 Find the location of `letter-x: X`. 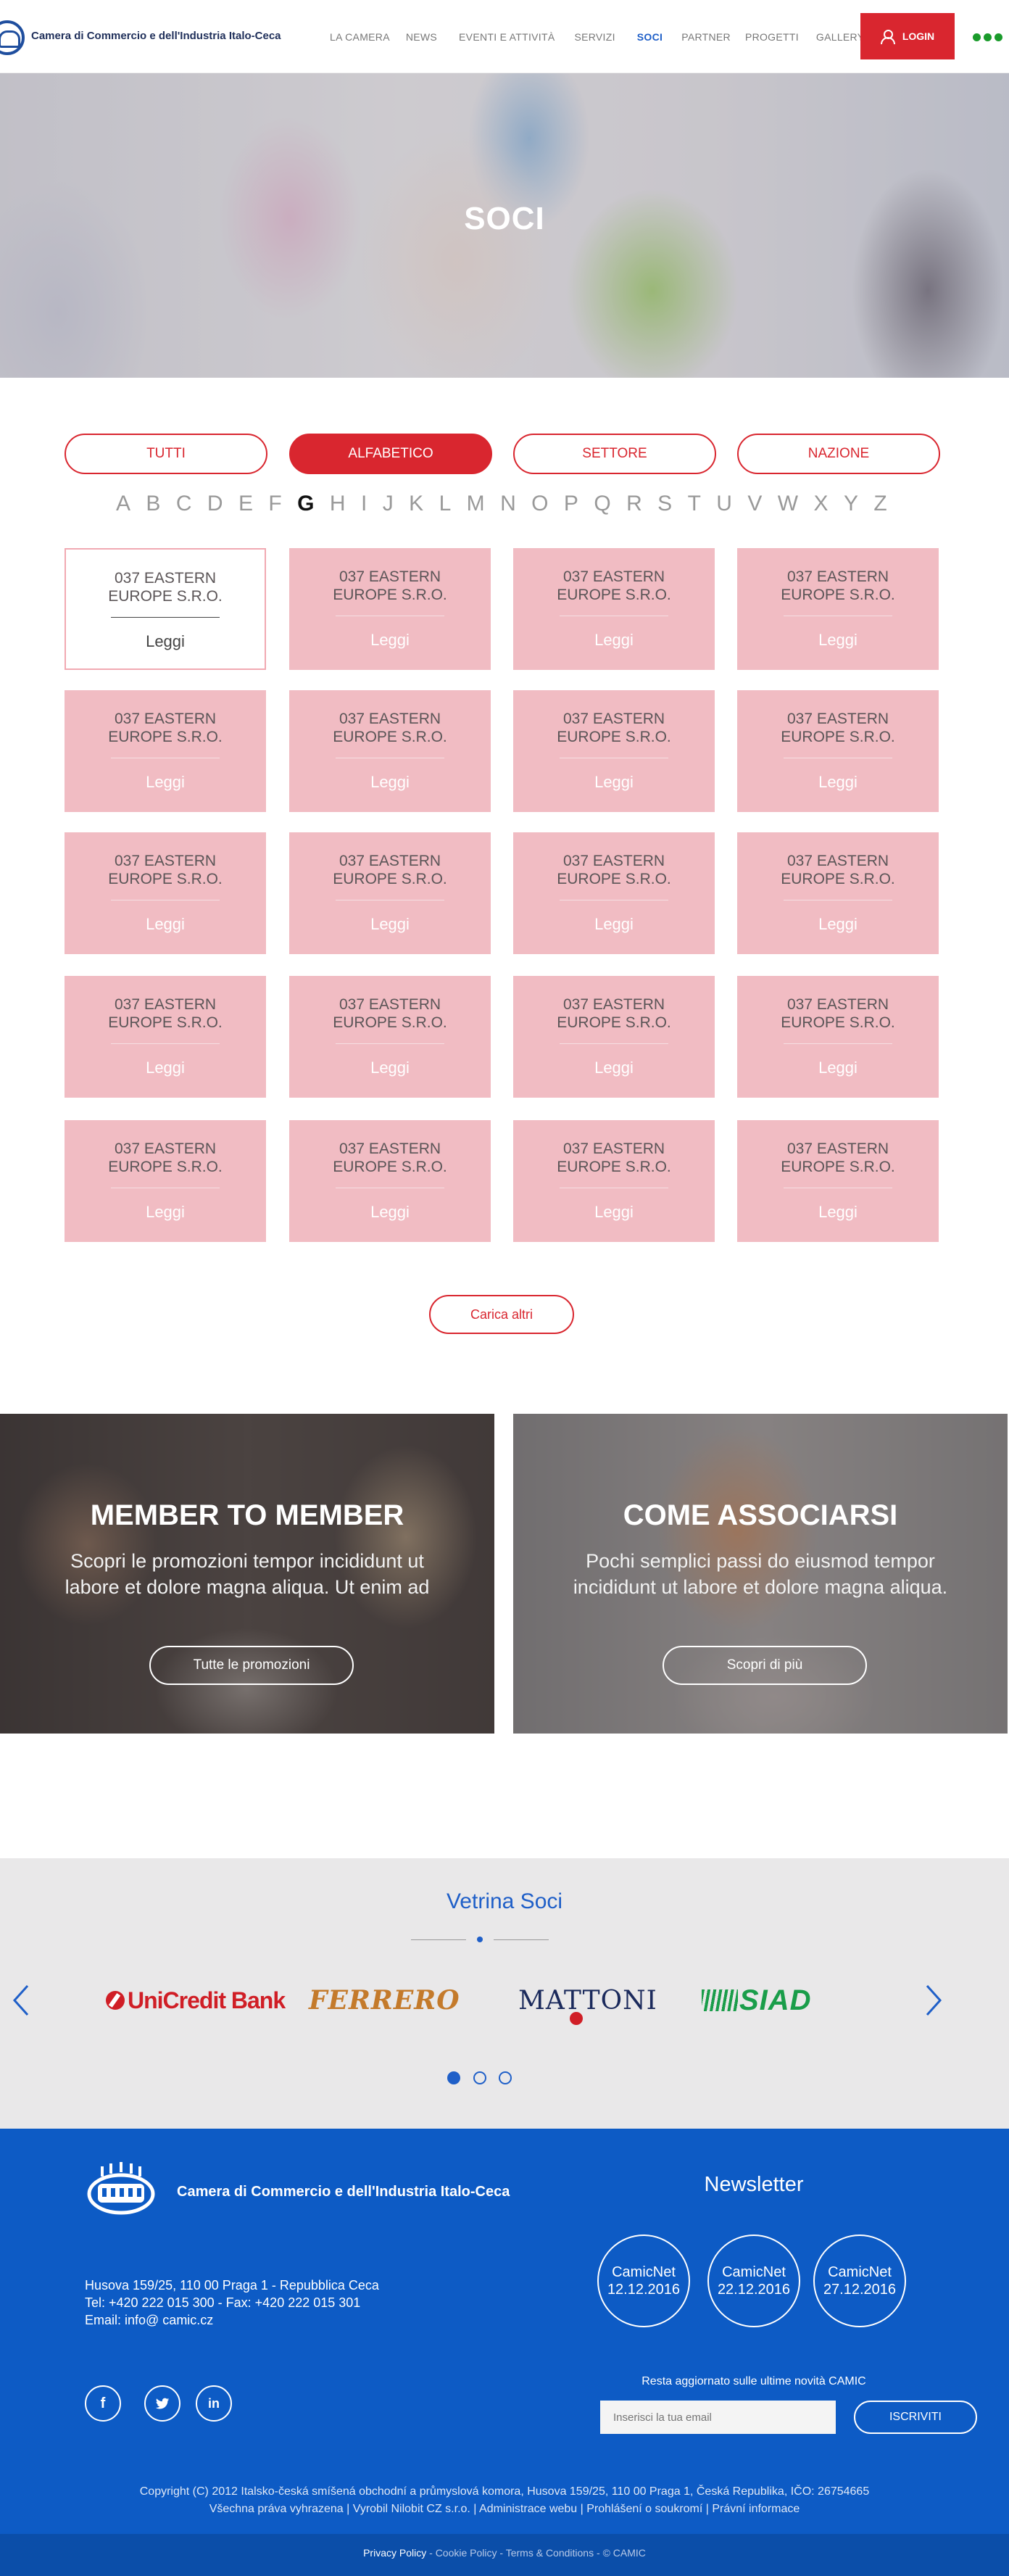

letter-x: X is located at coordinates (821, 504).